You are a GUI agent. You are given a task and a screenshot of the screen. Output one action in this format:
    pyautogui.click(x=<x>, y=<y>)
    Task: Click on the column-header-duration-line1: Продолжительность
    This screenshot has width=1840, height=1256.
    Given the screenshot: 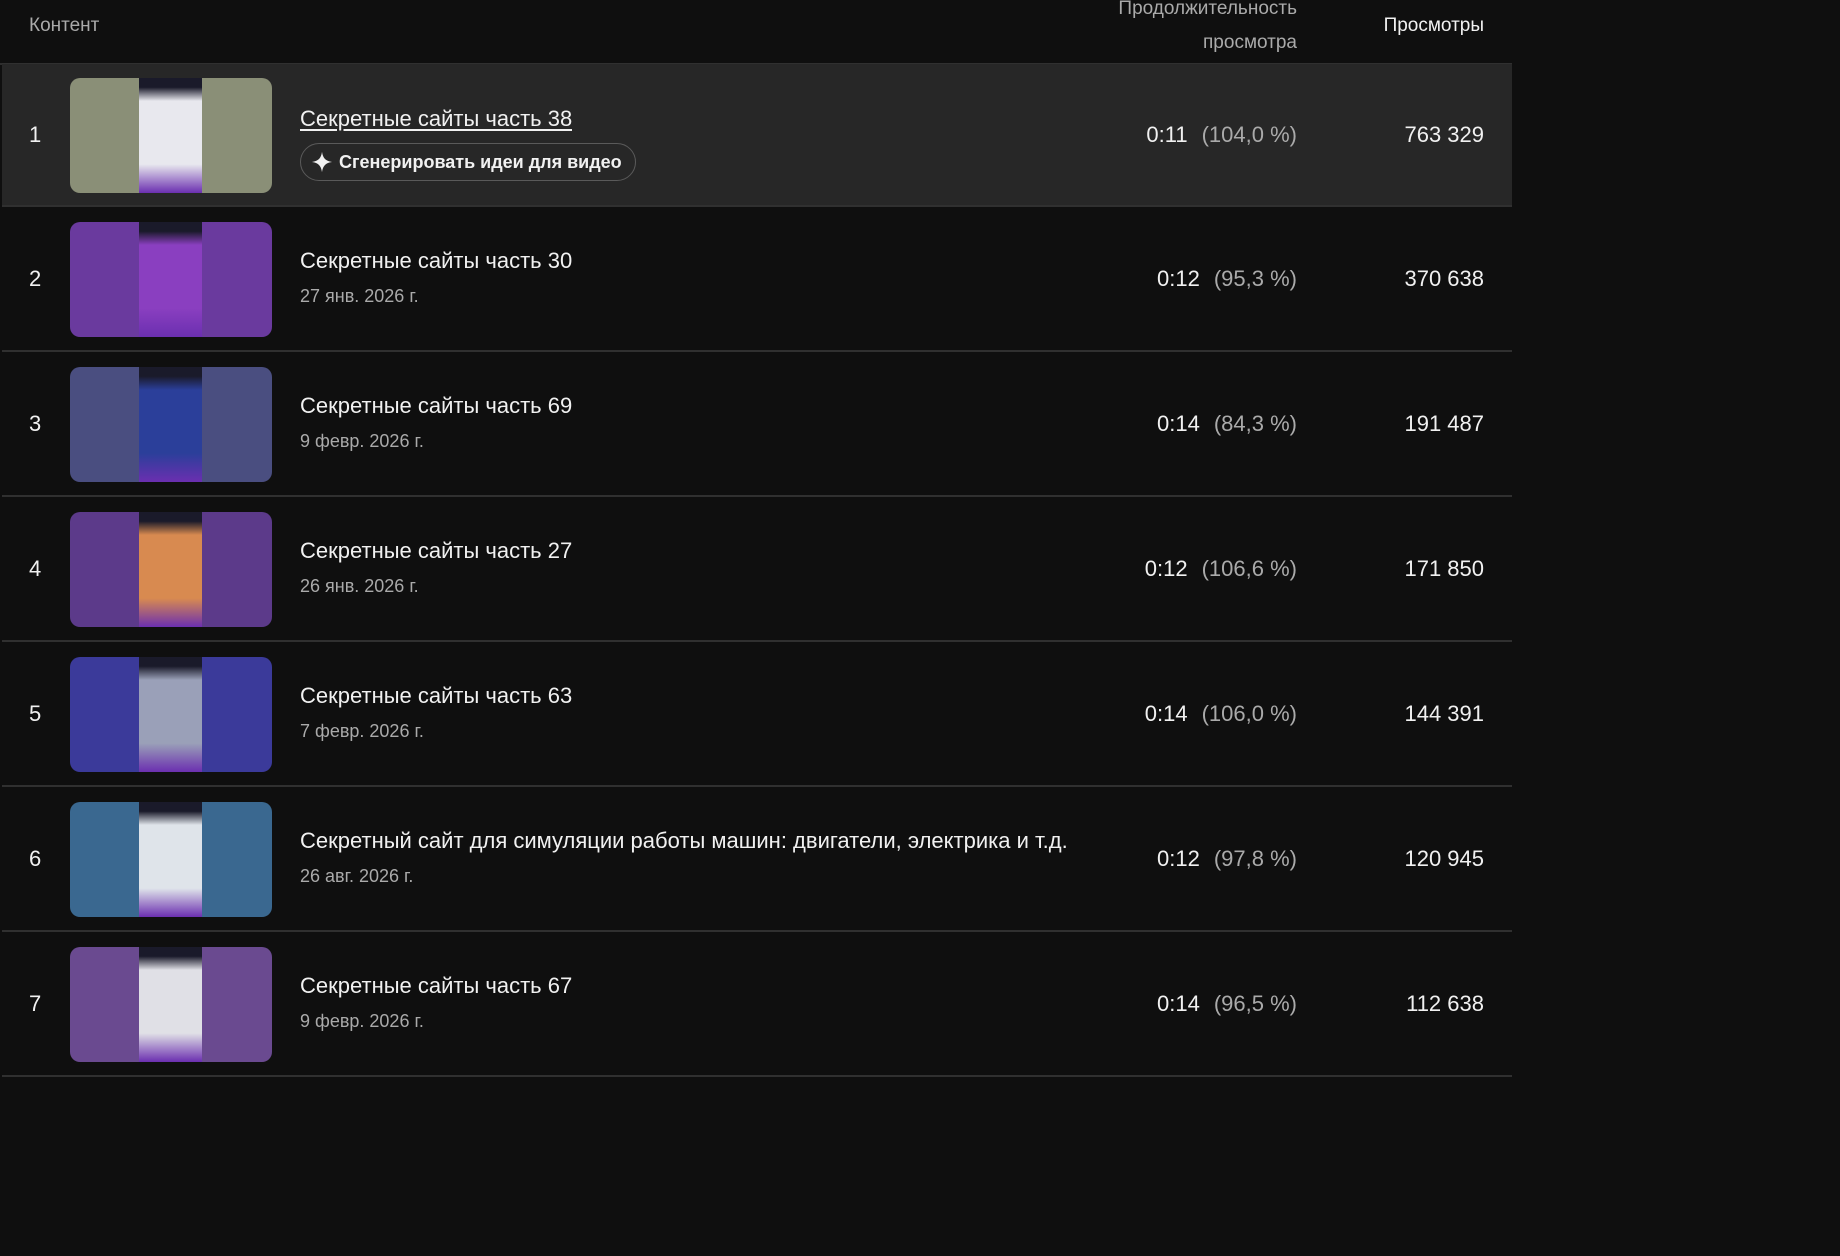 What is the action you would take?
    pyautogui.click(x=1207, y=9)
    